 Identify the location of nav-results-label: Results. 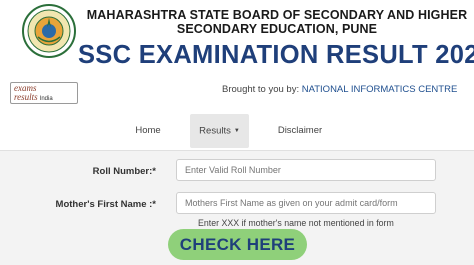
(215, 131).